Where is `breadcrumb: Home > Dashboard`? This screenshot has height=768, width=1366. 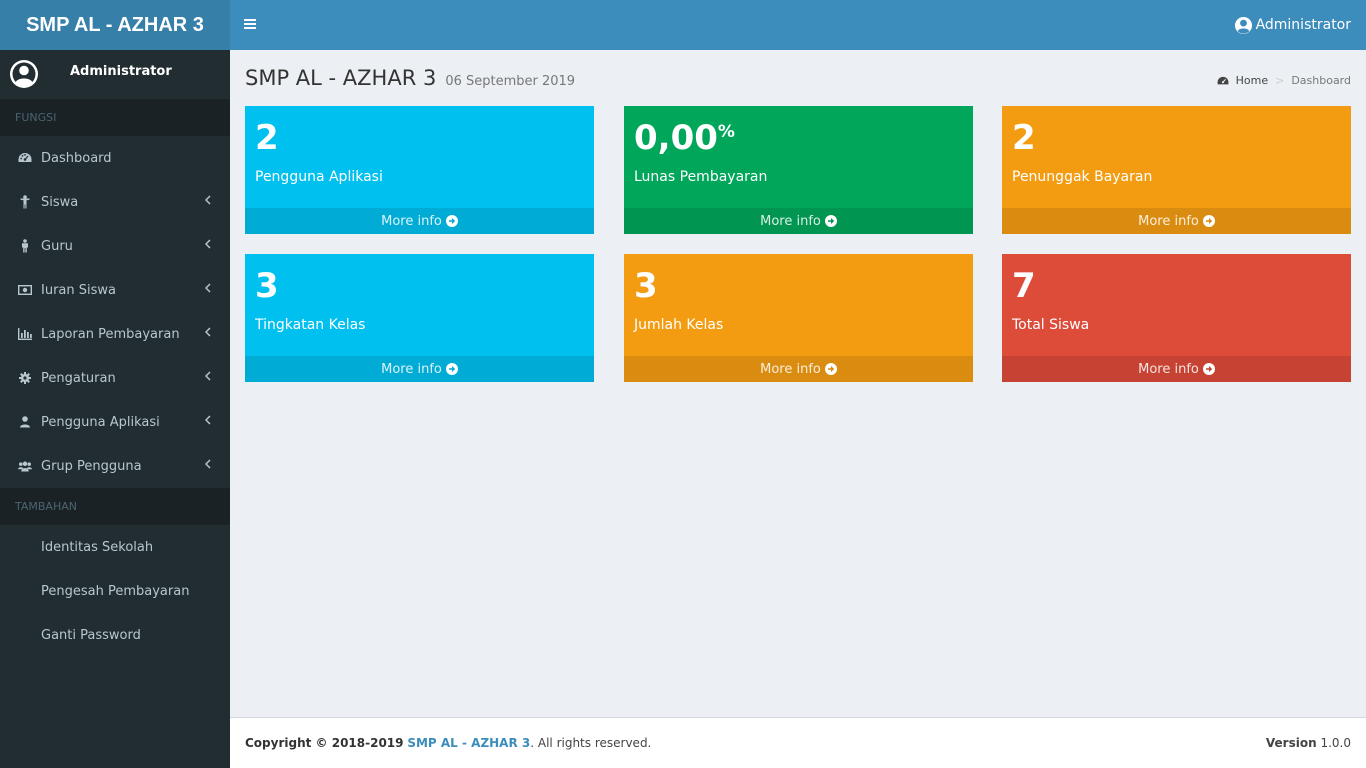
breadcrumb: Home > Dashboard is located at coordinates (1284, 80).